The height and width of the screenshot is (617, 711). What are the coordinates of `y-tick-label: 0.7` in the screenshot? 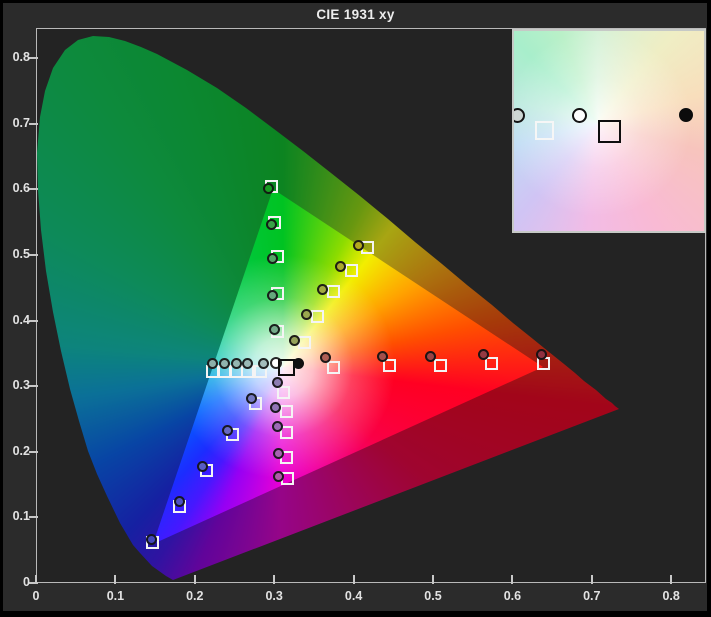 It's located at (21, 122).